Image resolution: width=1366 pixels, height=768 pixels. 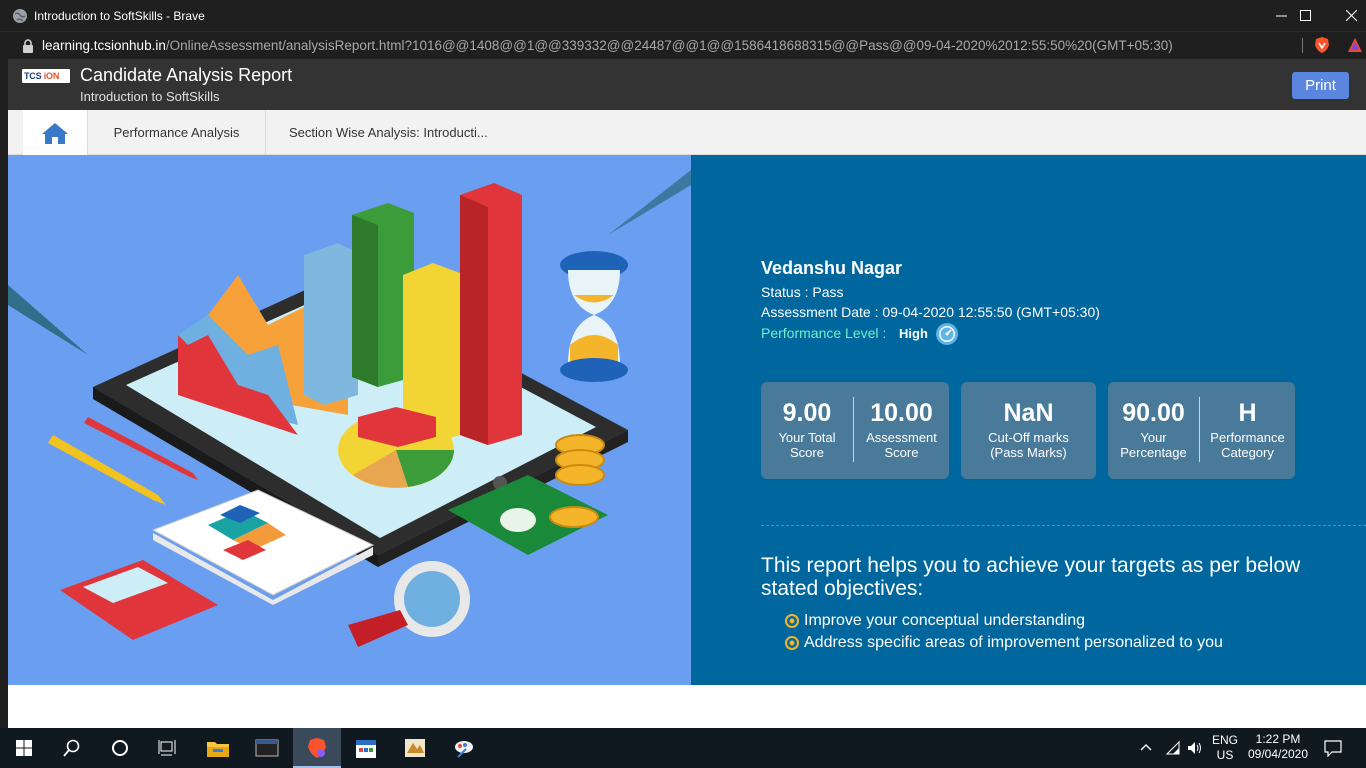 I want to click on close-icon, so click(x=1351, y=15).